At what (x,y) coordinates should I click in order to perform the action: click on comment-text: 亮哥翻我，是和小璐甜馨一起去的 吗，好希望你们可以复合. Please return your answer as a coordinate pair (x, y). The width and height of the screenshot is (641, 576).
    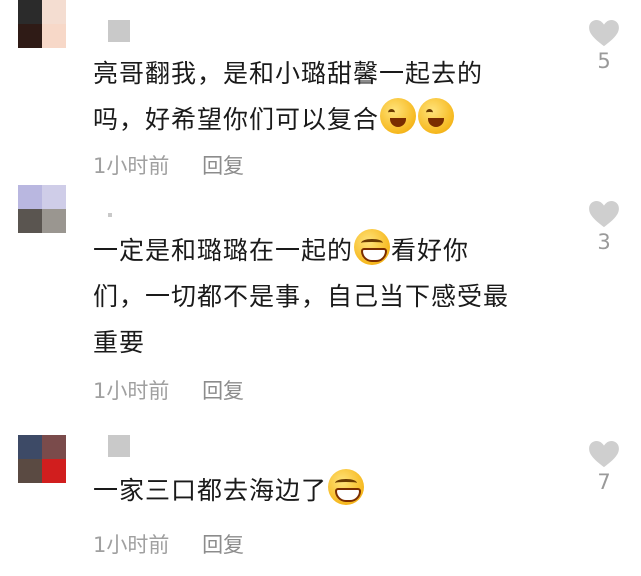
    Looking at the image, I should click on (288, 96).